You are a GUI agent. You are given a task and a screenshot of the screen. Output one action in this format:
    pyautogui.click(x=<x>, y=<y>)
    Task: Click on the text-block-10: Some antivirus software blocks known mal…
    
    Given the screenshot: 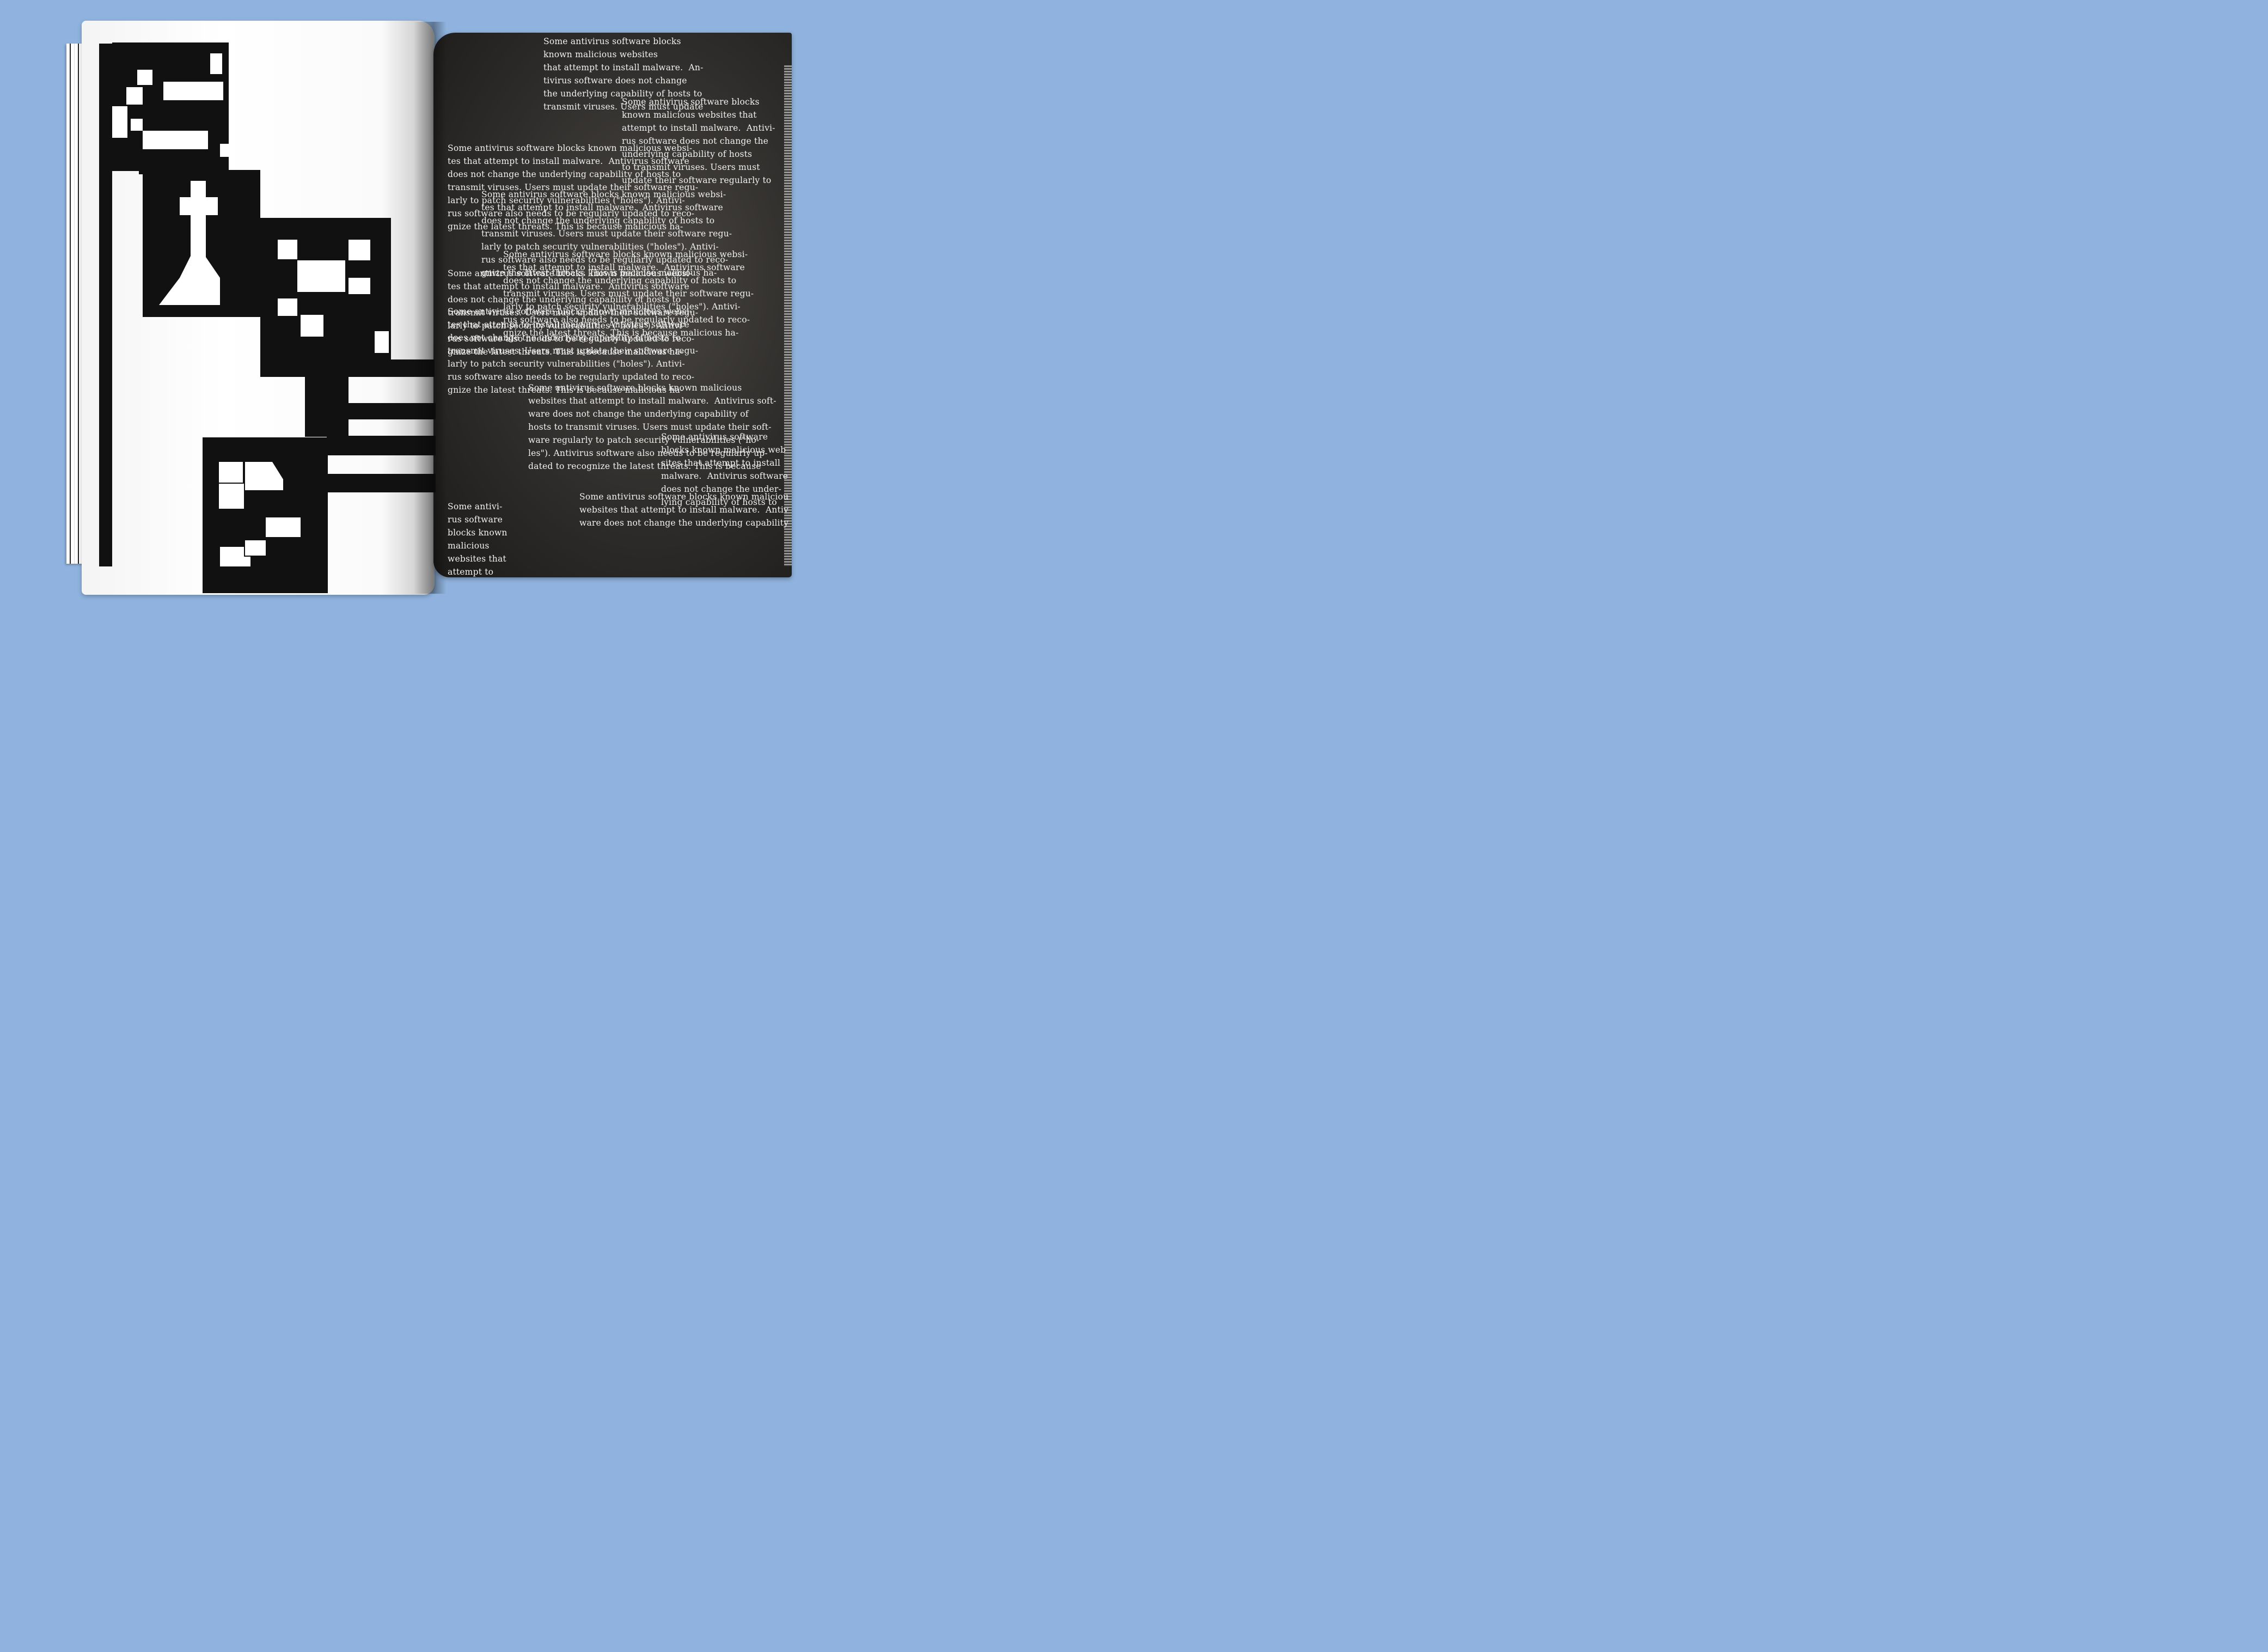 What is the action you would take?
    pyautogui.click(x=684, y=510)
    